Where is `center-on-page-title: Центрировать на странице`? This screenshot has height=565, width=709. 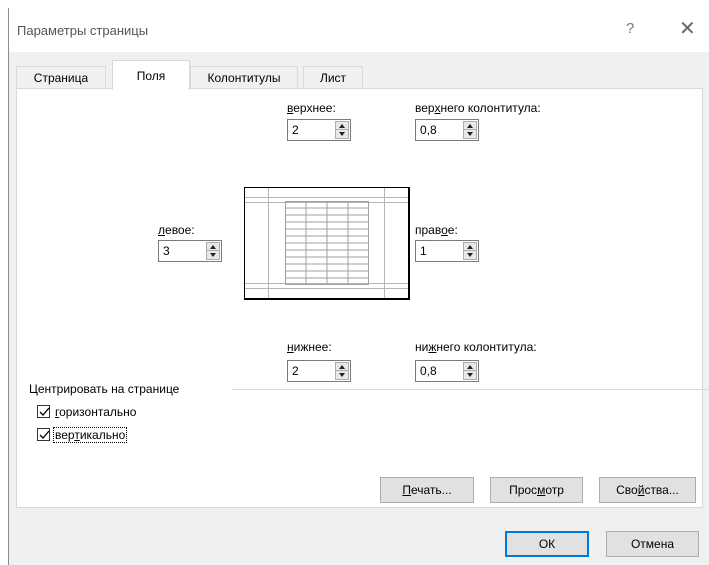
center-on-page-title: Центрировать на странице is located at coordinates (104, 389).